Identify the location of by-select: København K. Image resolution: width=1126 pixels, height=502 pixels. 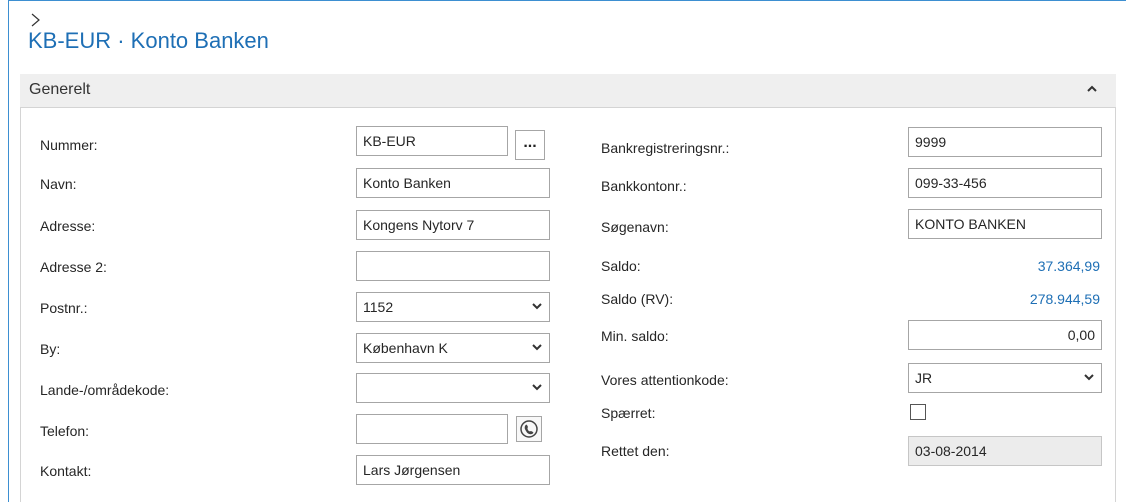
(453, 348).